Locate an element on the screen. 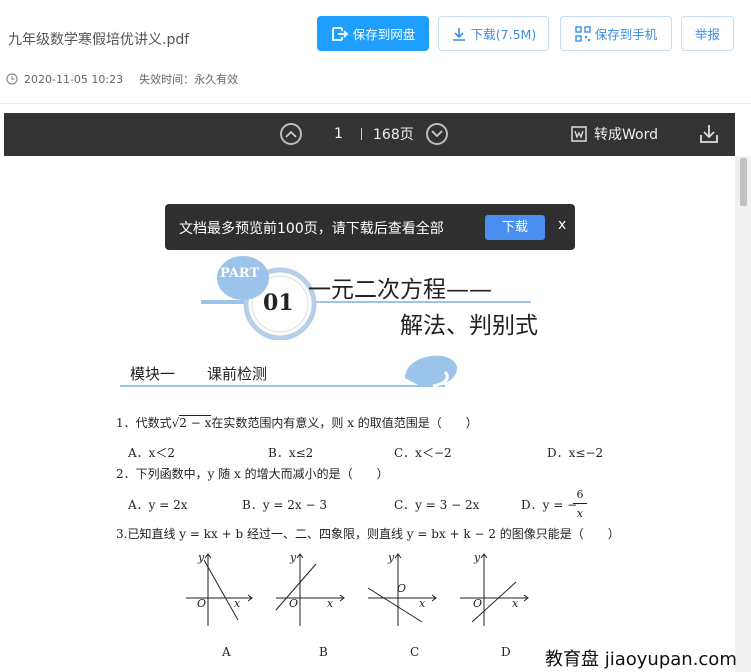 The width and height of the screenshot is (751, 672). graph-a-origin: O is located at coordinates (202, 603).